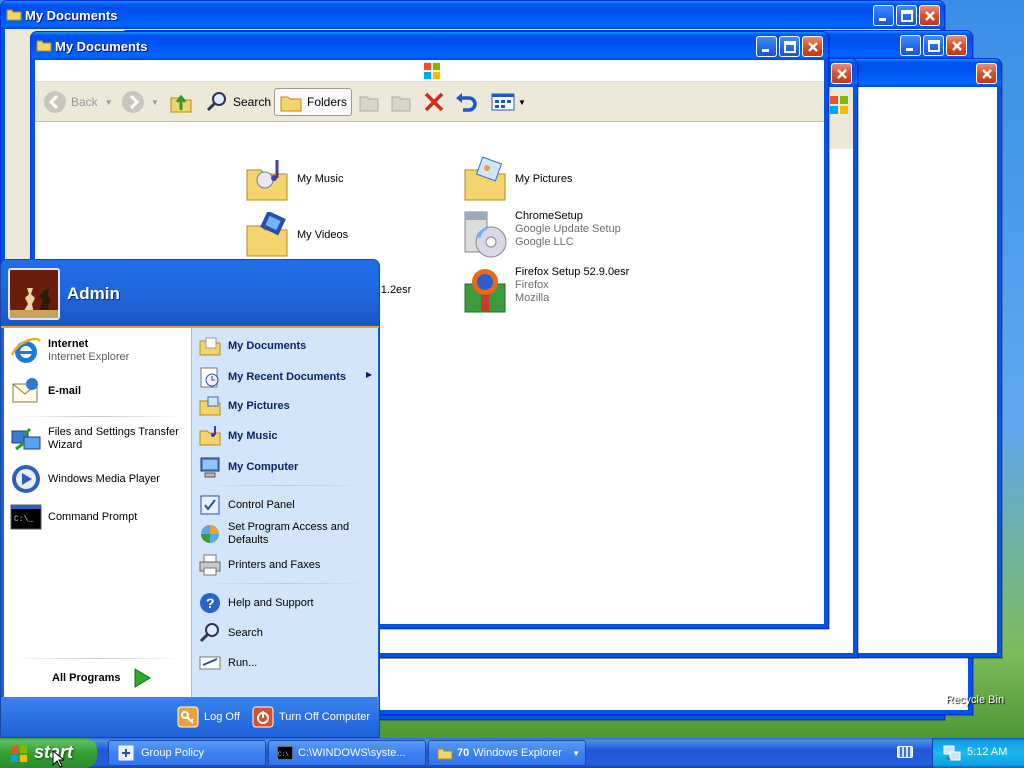  I want to click on place-my-recent-documents: My Recent Documents ▶, so click(285, 377).